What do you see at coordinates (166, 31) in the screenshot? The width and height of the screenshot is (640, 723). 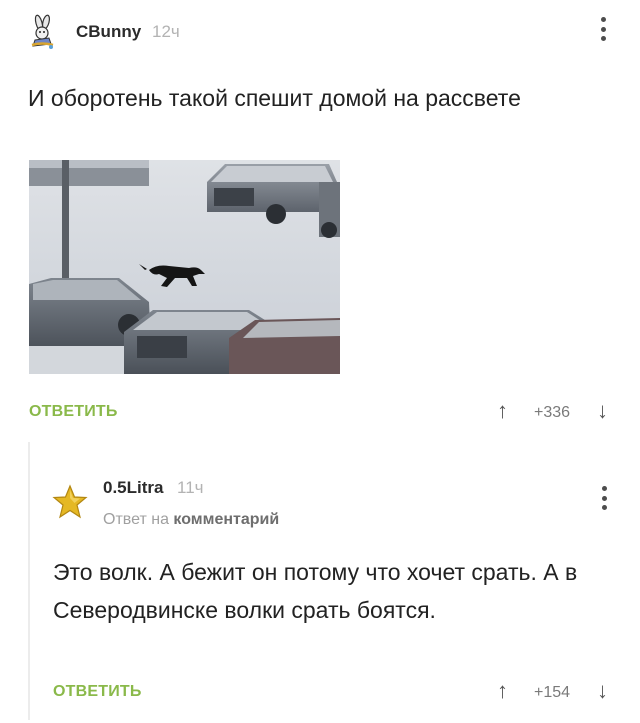 I see `comment-time: 12ч` at bounding box center [166, 31].